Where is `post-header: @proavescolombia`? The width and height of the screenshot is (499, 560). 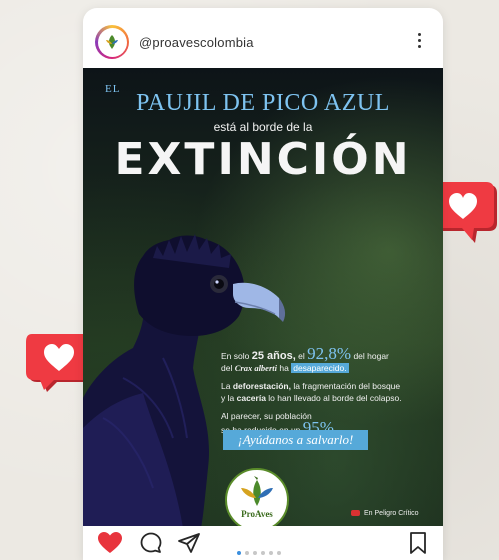
post-header: @proavescolombia is located at coordinates (263, 38).